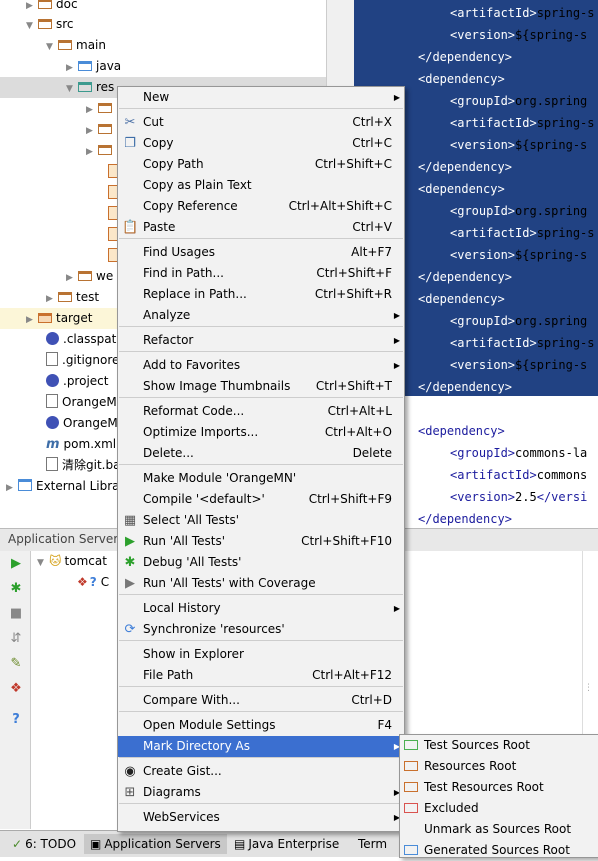 This screenshot has width=598, height=861. Describe the element at coordinates (52, 380) in the screenshot. I see `eclipse-file-icon` at that location.